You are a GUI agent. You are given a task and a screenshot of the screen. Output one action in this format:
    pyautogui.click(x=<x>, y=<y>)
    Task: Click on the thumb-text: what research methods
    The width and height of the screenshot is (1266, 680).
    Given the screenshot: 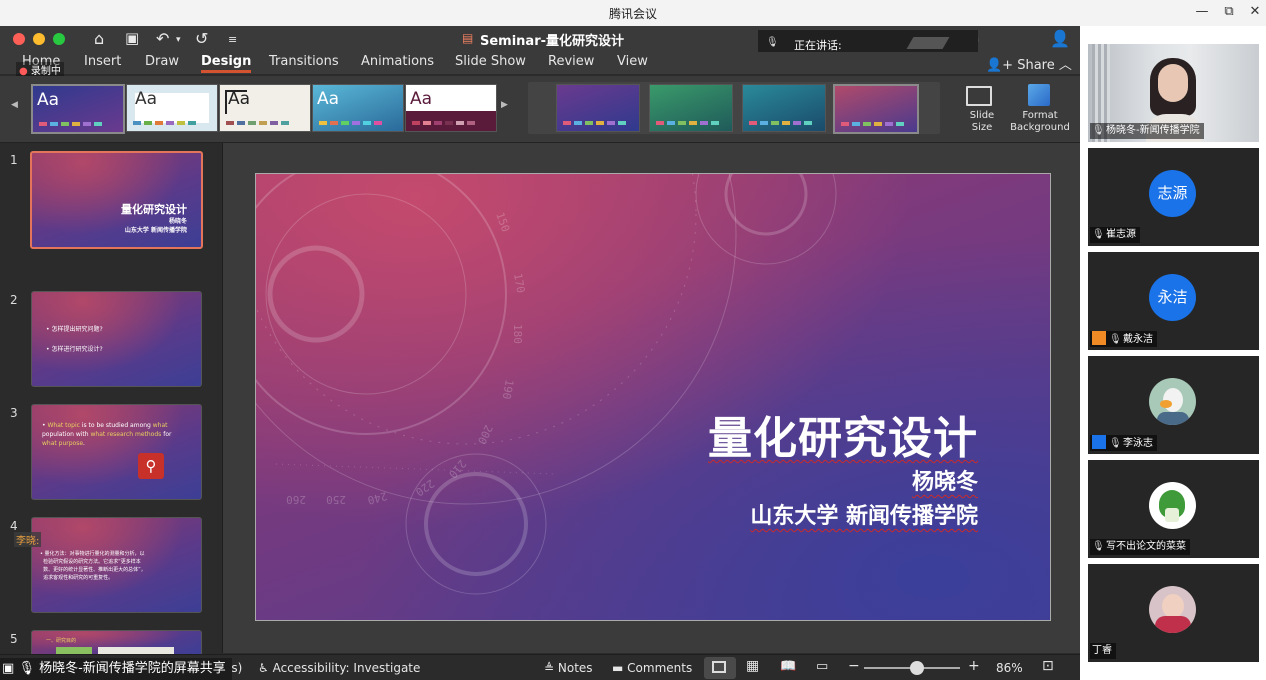 What is the action you would take?
    pyautogui.click(x=126, y=434)
    